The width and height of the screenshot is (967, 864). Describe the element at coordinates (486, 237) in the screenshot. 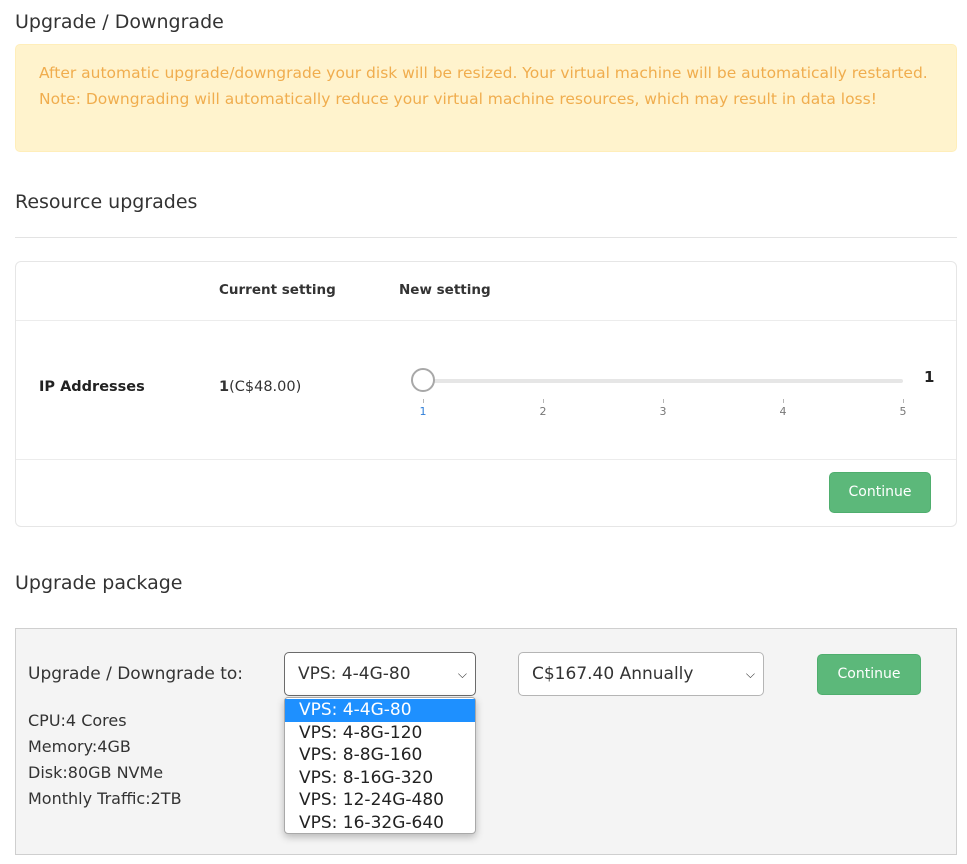

I see `divider` at that location.